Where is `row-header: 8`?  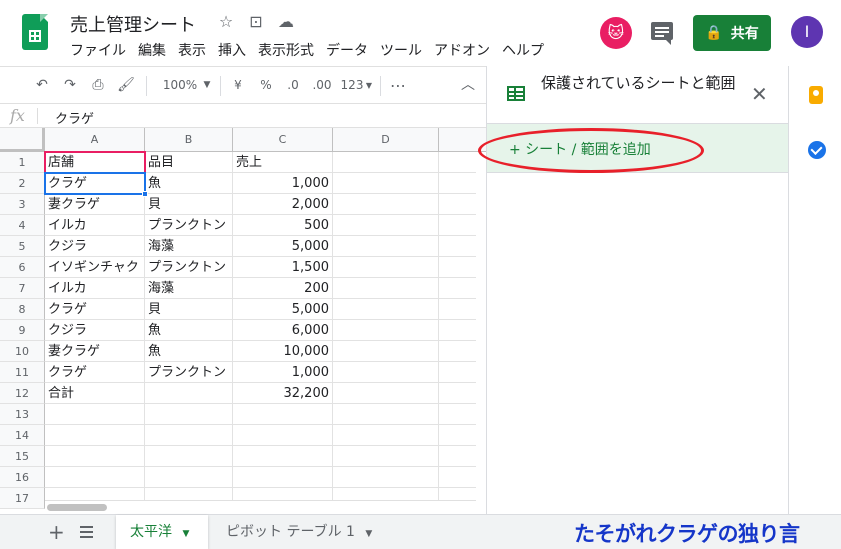 row-header: 8 is located at coordinates (22, 309).